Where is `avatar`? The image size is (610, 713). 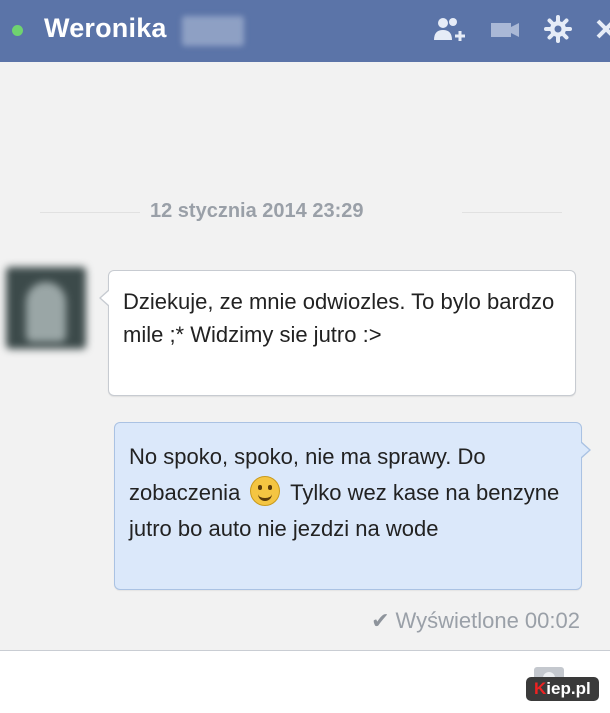
avatar is located at coordinates (46, 308).